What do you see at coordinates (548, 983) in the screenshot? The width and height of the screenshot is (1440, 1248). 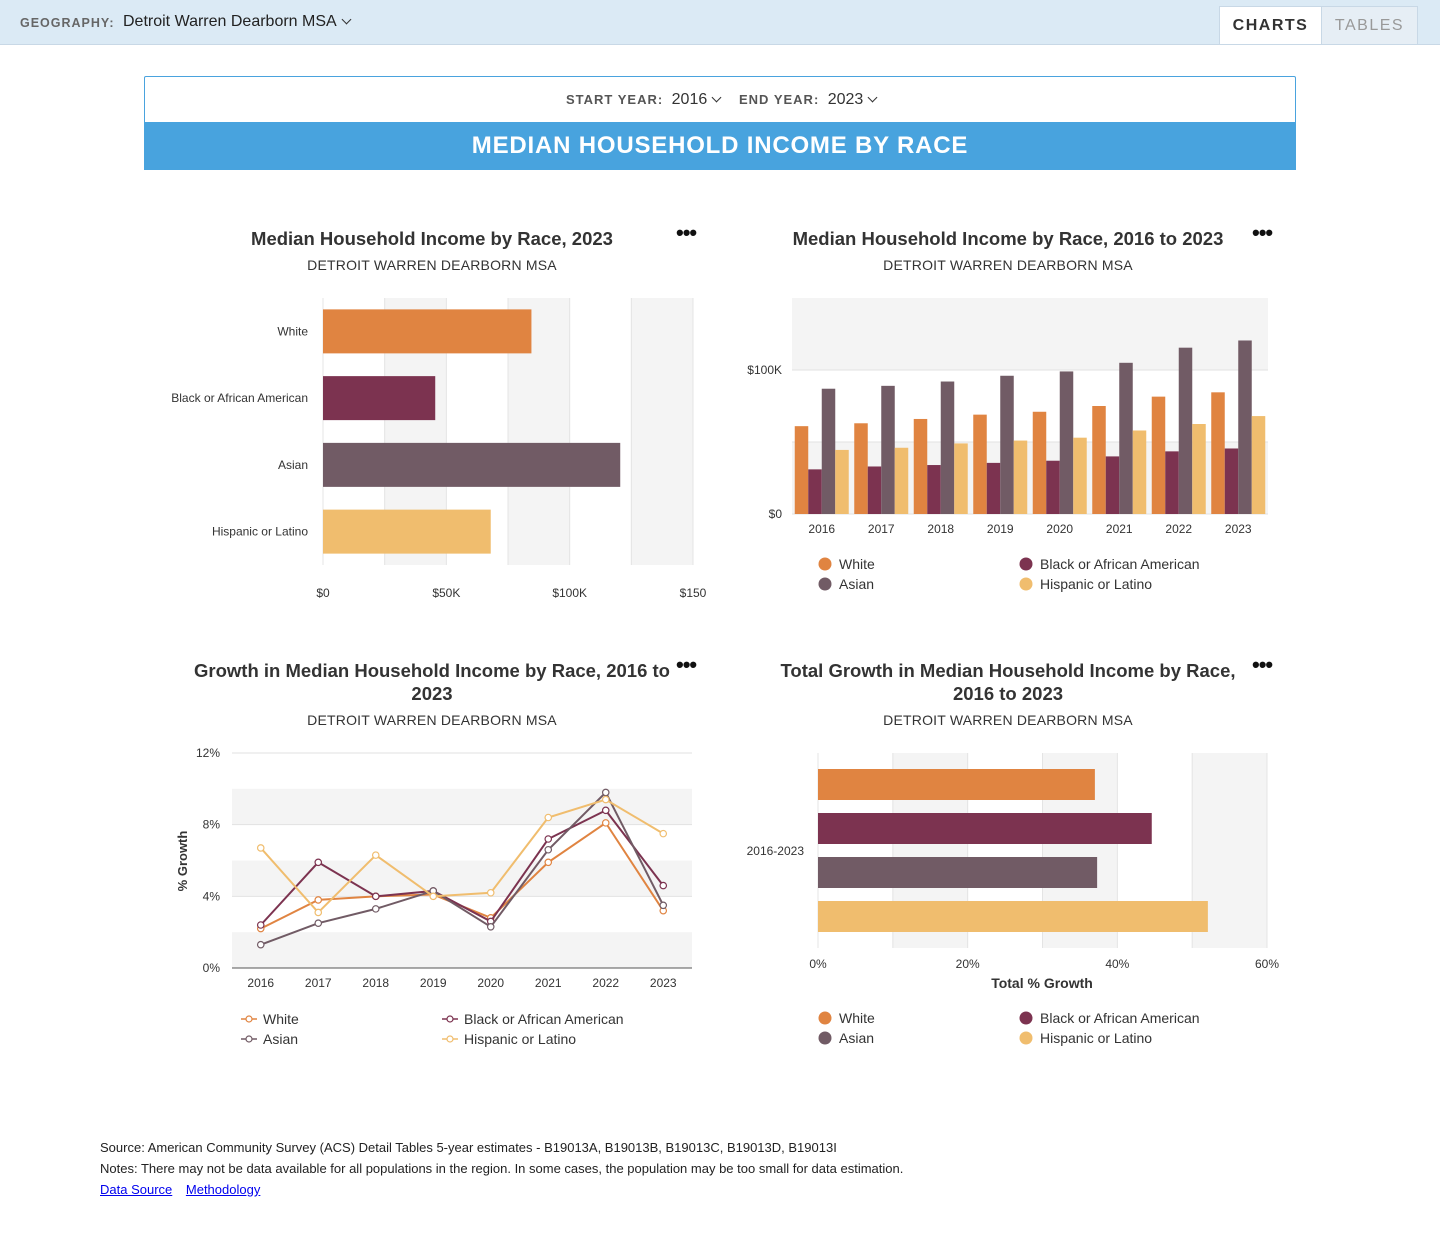 I see `x-tick-label: 2021` at bounding box center [548, 983].